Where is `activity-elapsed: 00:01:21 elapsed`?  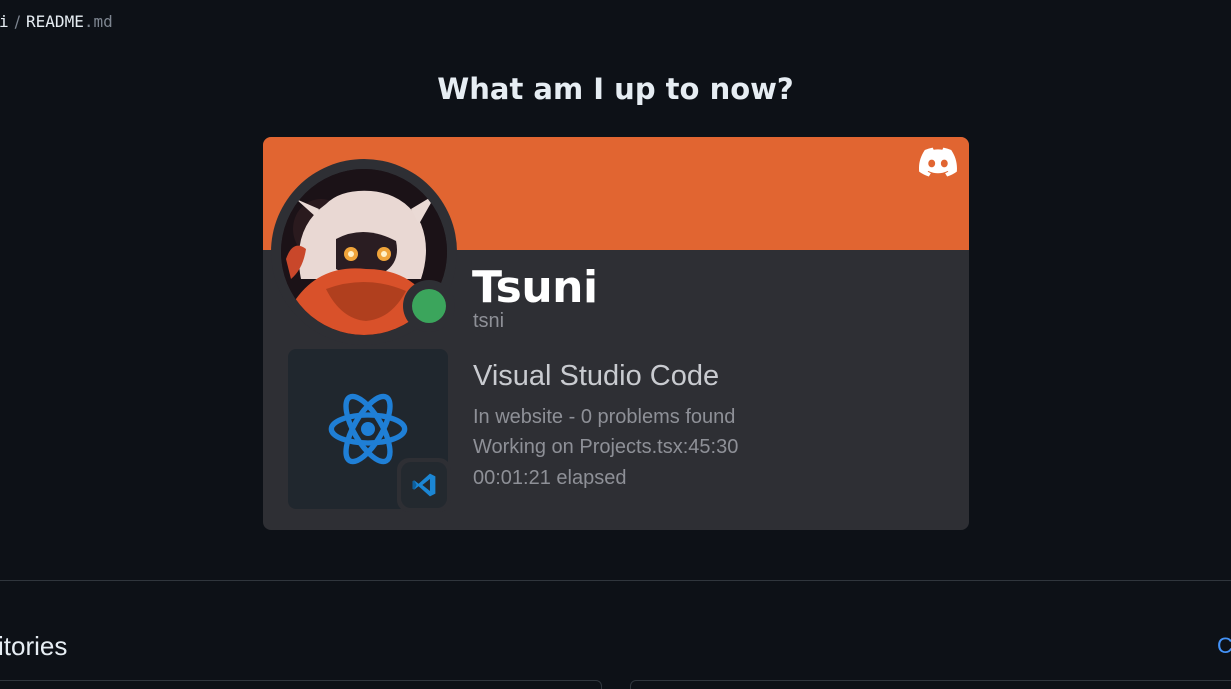
activity-elapsed: 00:01:21 elapsed is located at coordinates (550, 478).